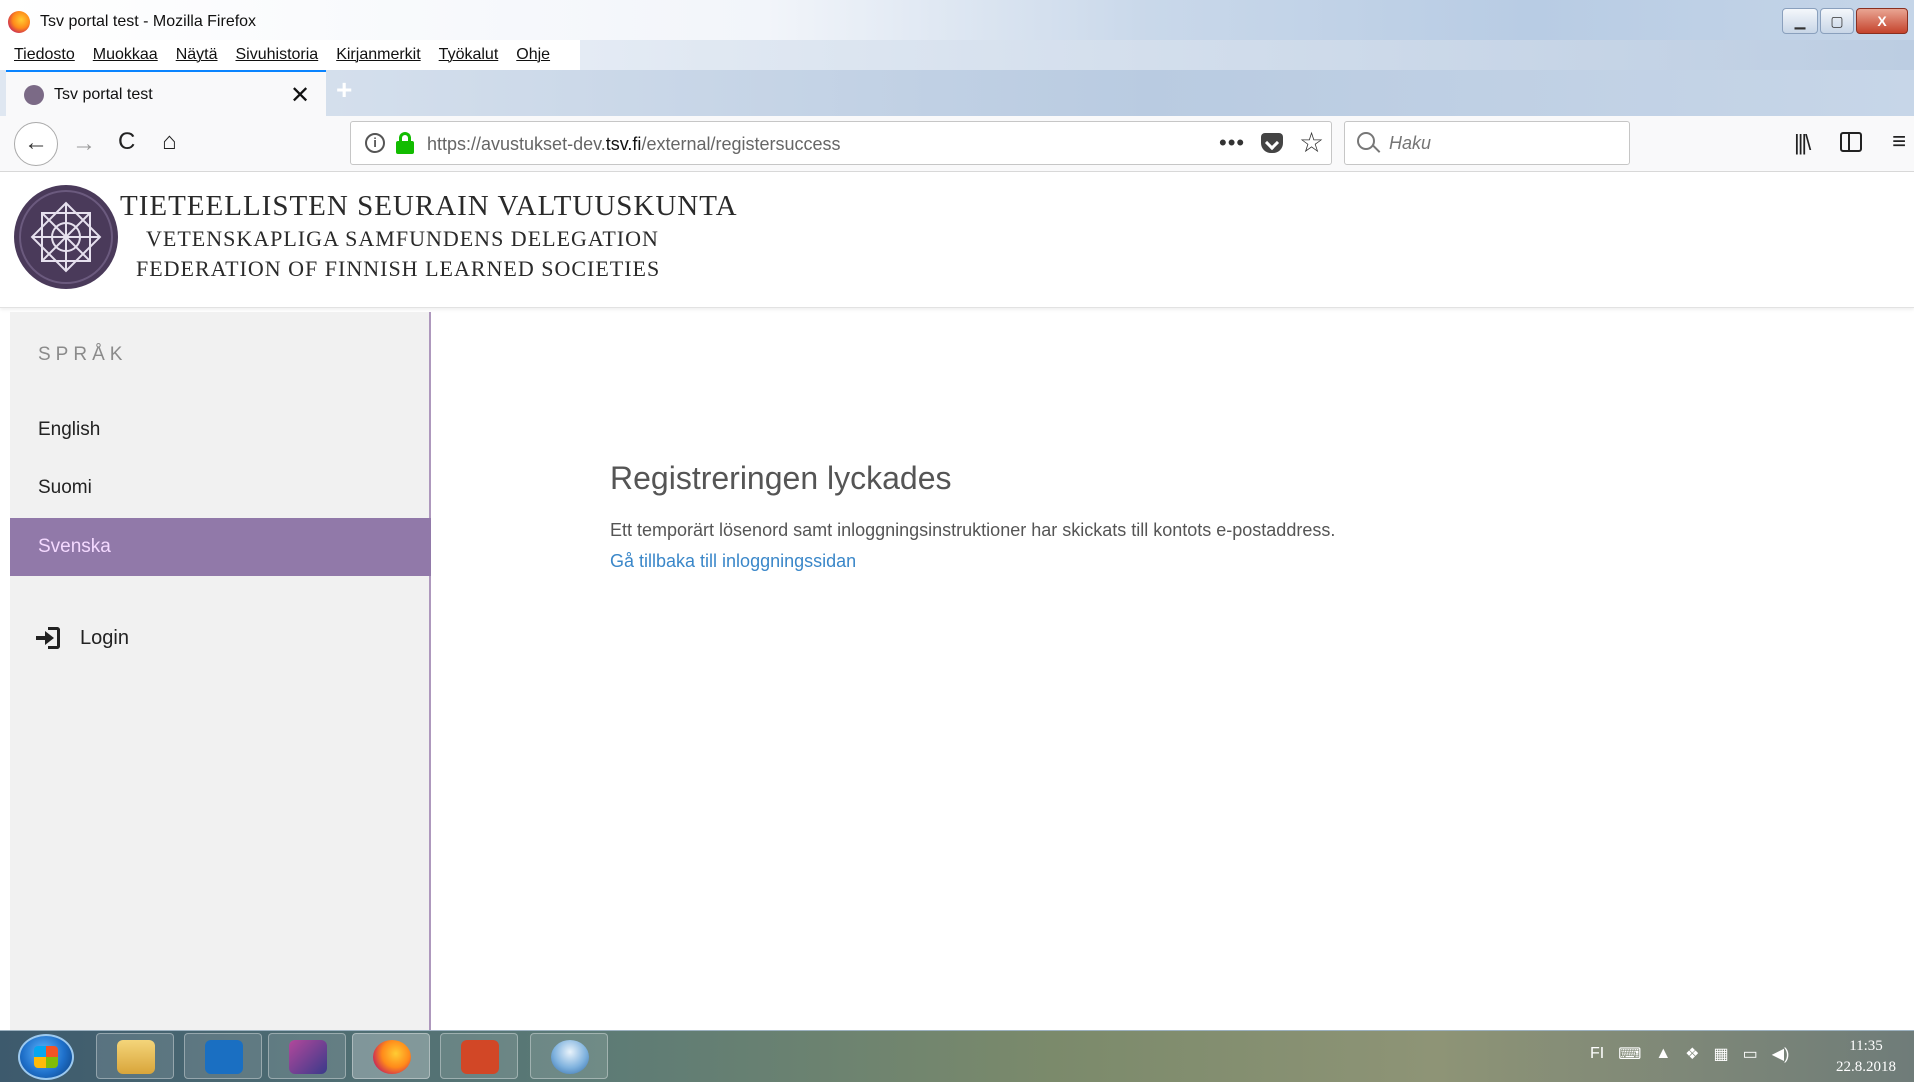 Image resolution: width=1914 pixels, height=1082 pixels. I want to click on page-title: Registreringen lyckades, so click(781, 478).